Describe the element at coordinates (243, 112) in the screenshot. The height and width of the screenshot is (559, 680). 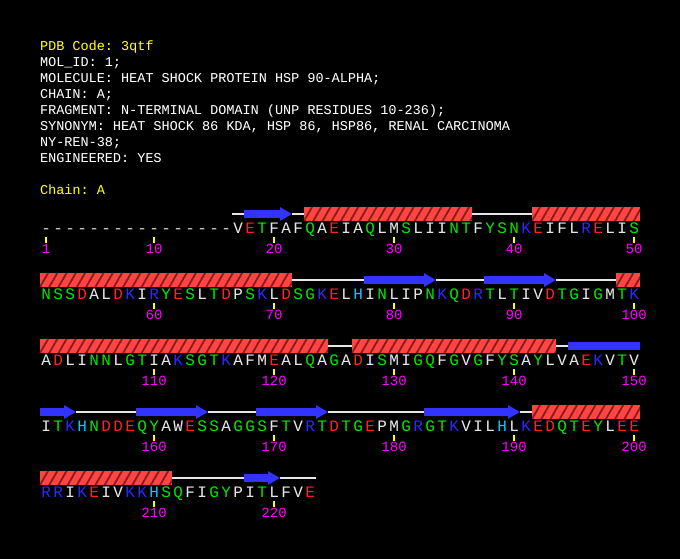
I see `header-line: FRAGMENT: N-TERMINAL DOMAIN (UNP RESIDUES 10-236);` at that location.